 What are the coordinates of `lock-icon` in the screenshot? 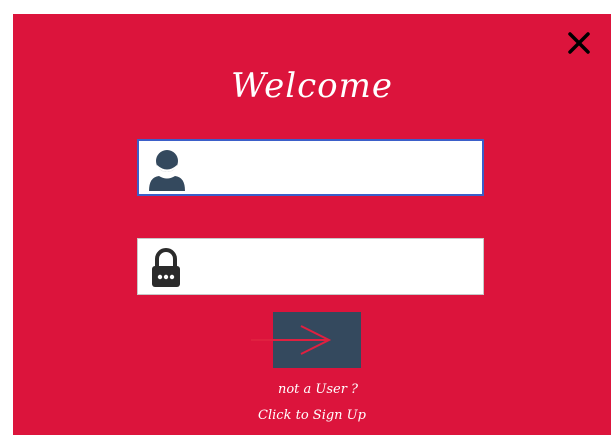 It's located at (166, 267).